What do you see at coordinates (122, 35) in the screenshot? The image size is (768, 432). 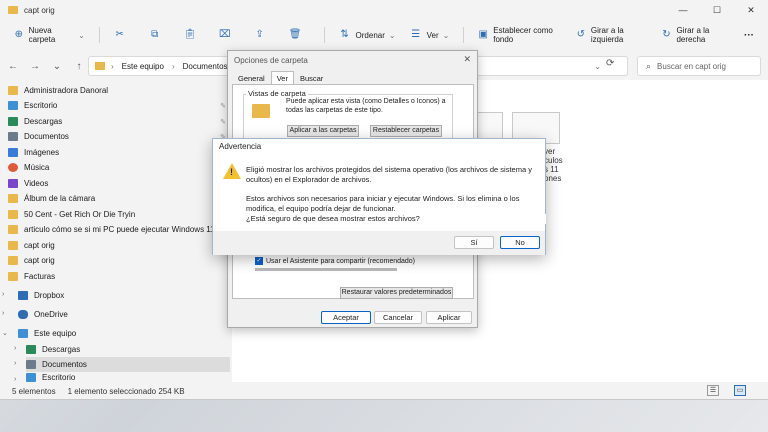 I see `cut-button: ✂` at bounding box center [122, 35].